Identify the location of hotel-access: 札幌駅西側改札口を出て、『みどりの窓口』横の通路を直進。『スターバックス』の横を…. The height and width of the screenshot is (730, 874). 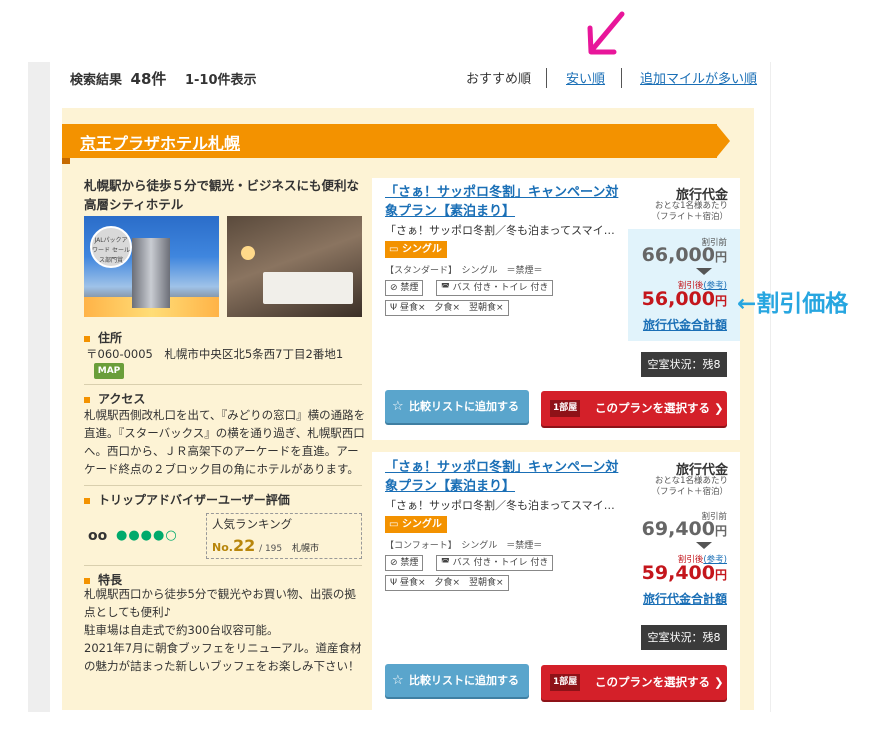
(225, 442).